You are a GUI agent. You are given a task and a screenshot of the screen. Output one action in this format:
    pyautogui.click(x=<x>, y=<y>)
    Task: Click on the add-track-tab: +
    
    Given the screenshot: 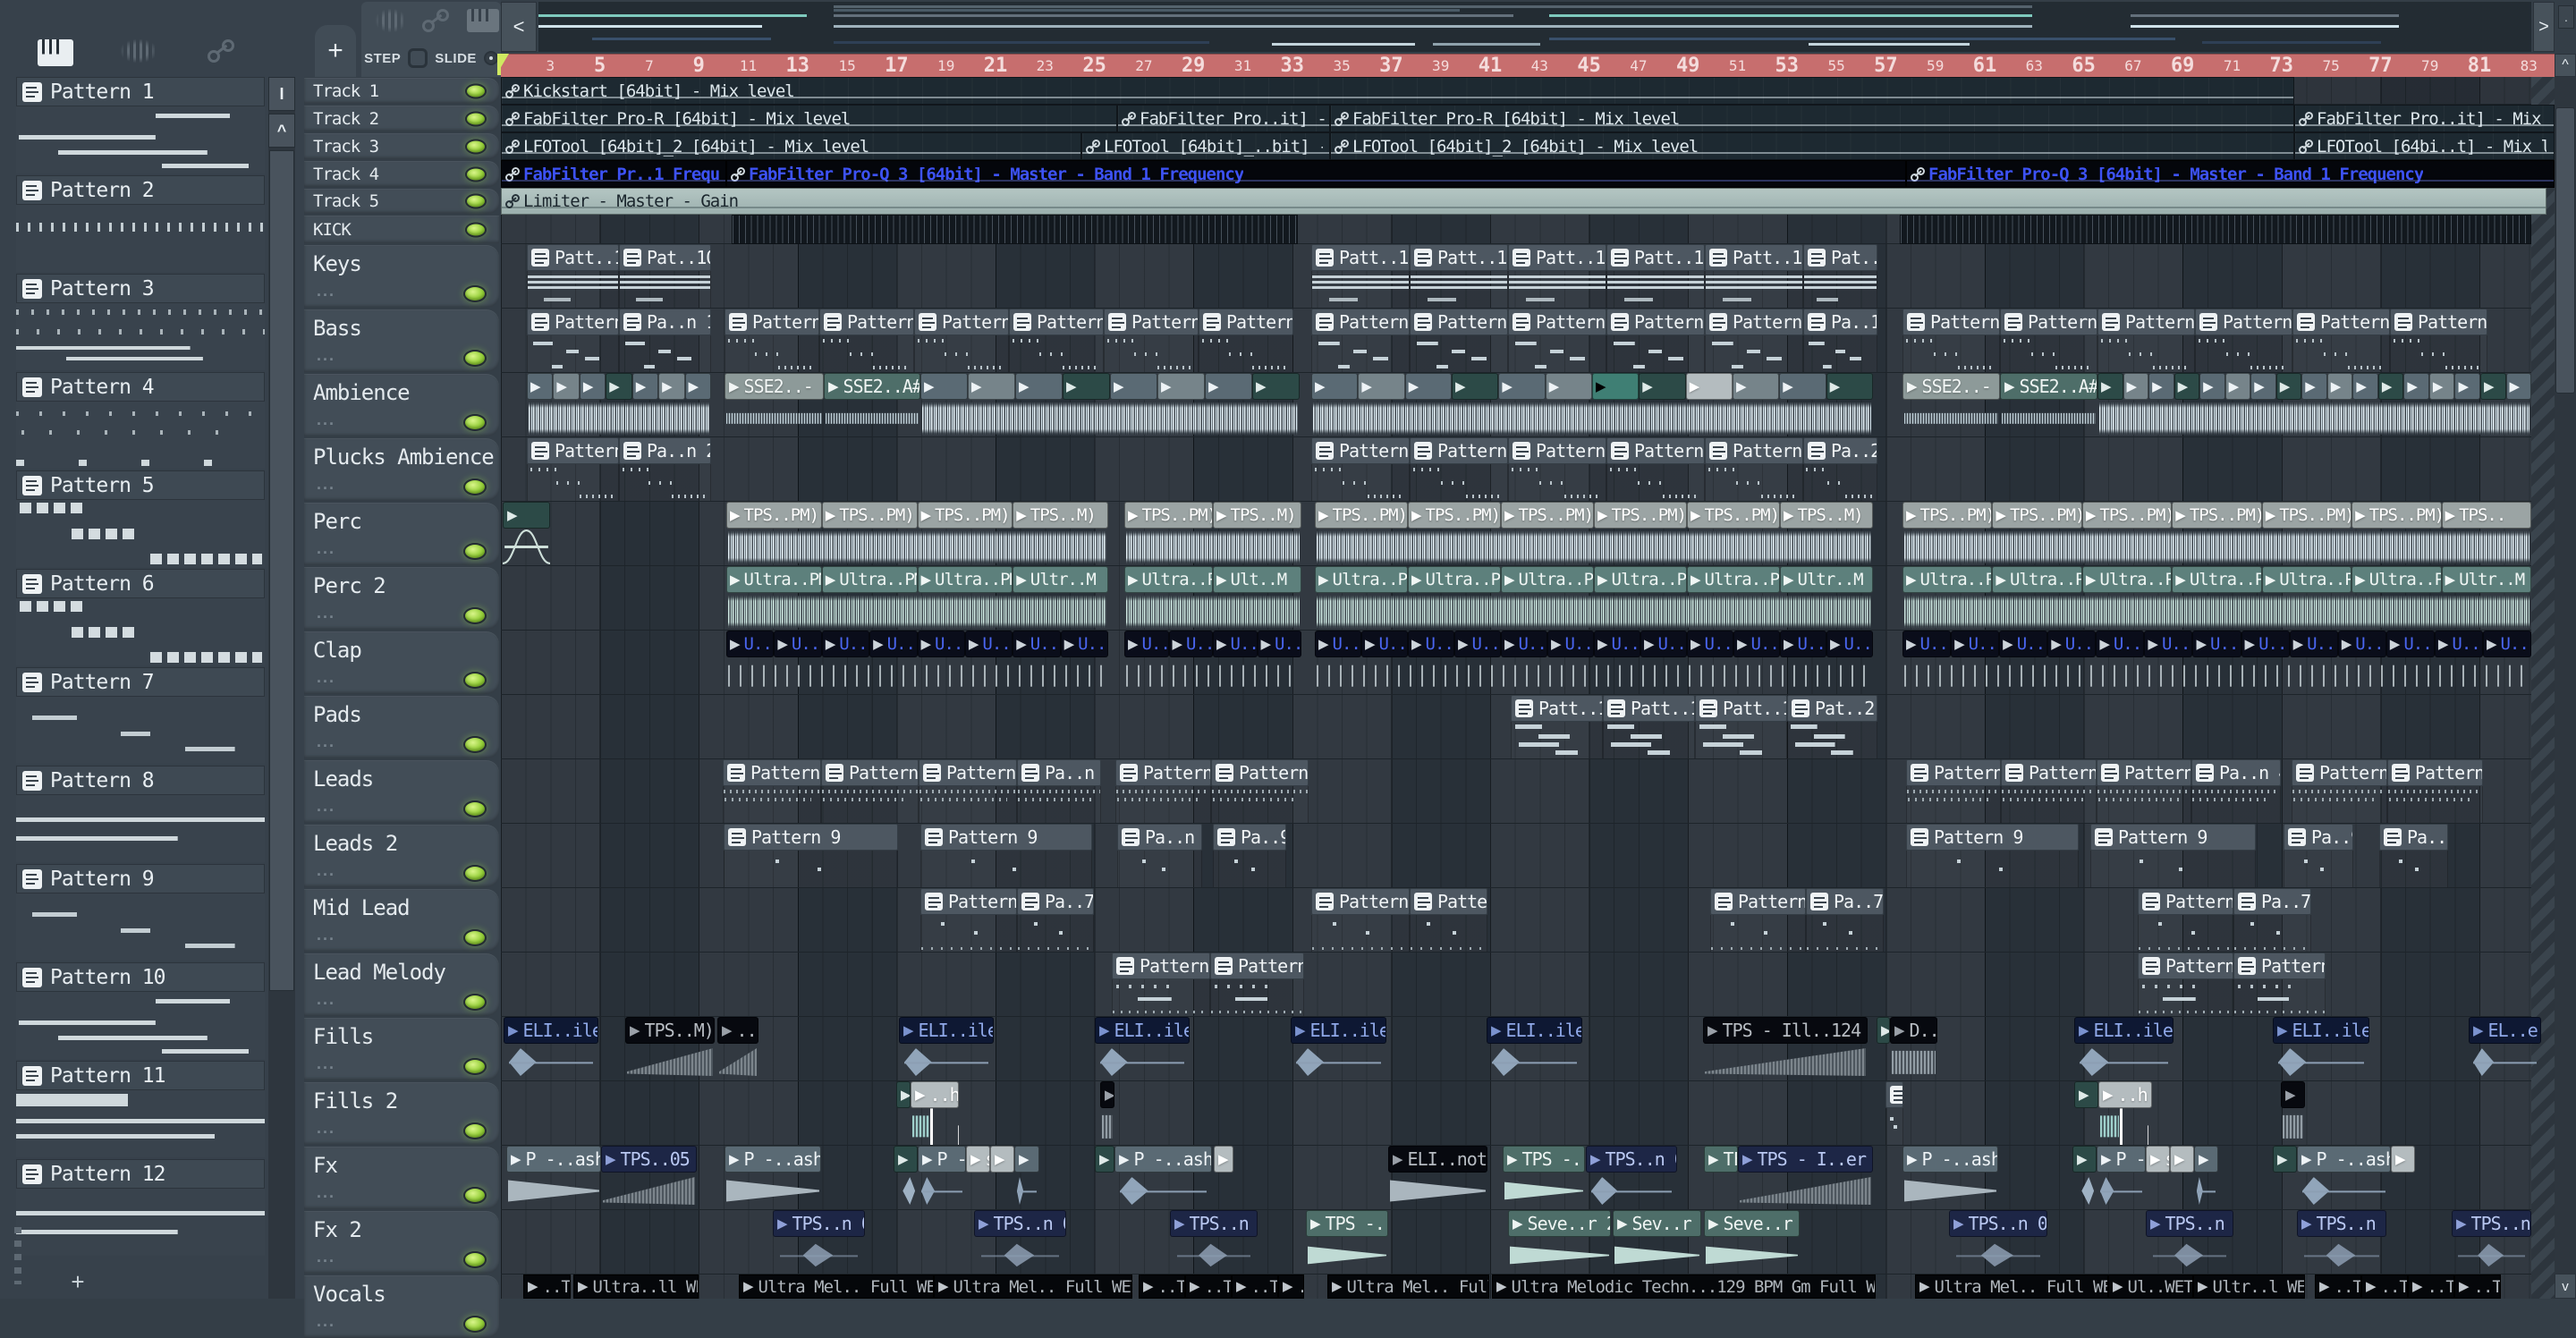 What is the action you would take?
    pyautogui.click(x=335, y=51)
    